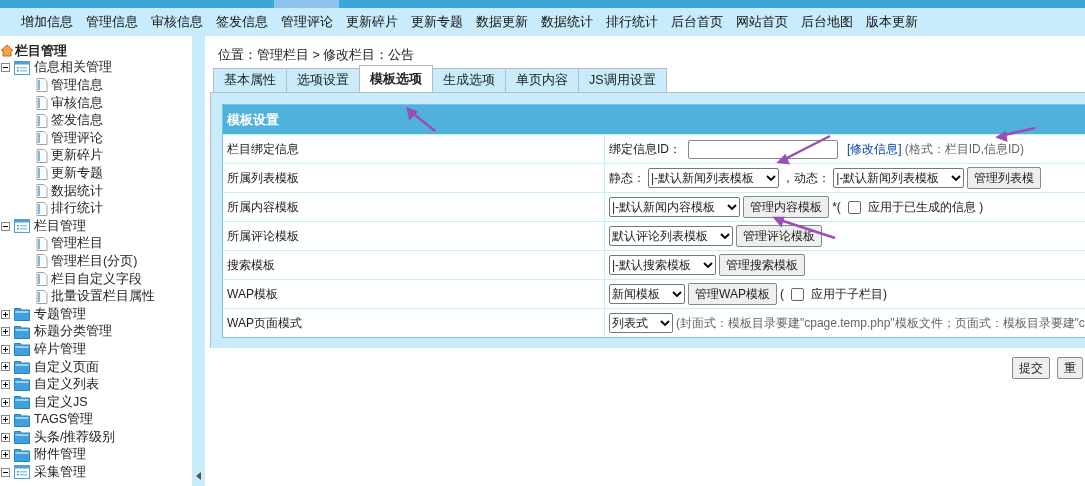  What do you see at coordinates (61, 402) in the screenshot?
I see `tree-folder: 自定义JS` at bounding box center [61, 402].